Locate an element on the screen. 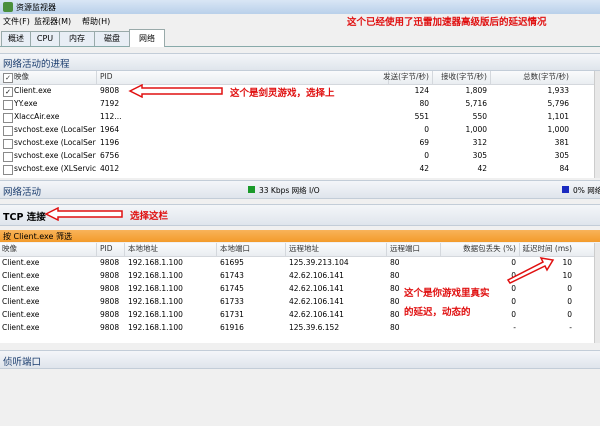  process-row: YY.exe 7192 80 5,716 5,796 is located at coordinates (297, 104).